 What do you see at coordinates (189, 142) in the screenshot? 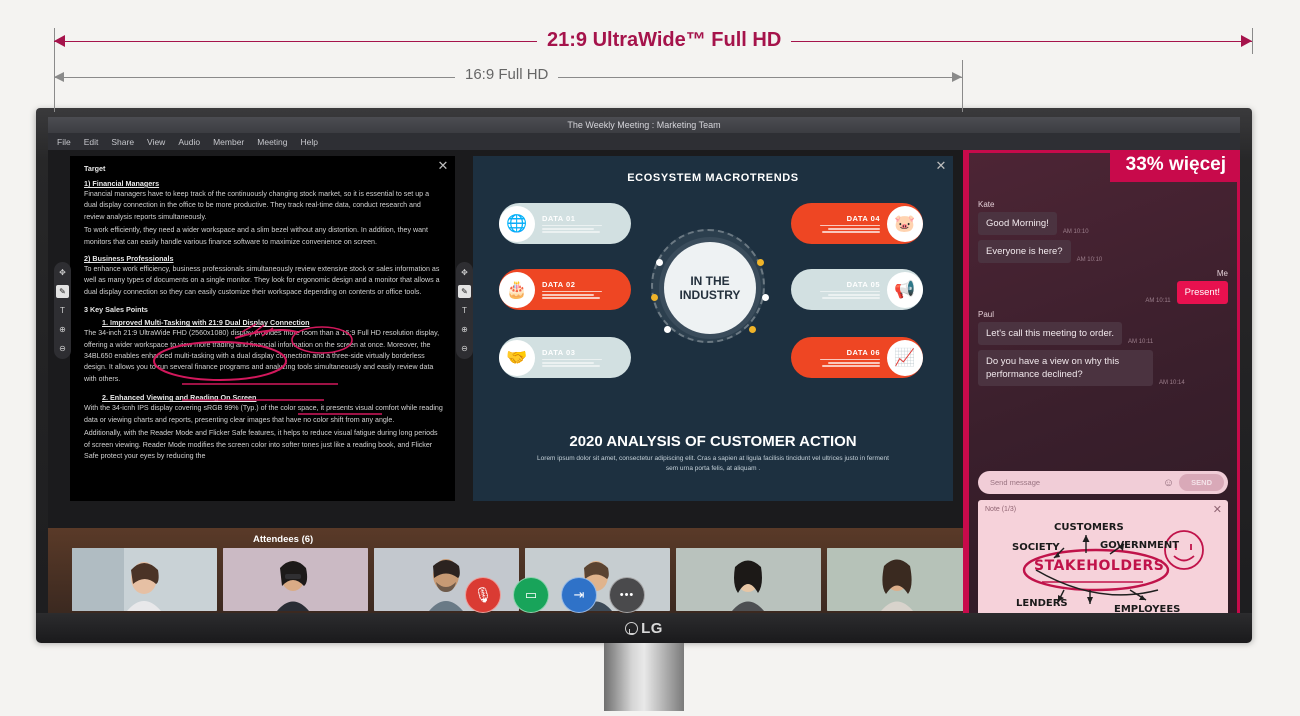
I see `menu-item-audio: Audio` at bounding box center [189, 142].